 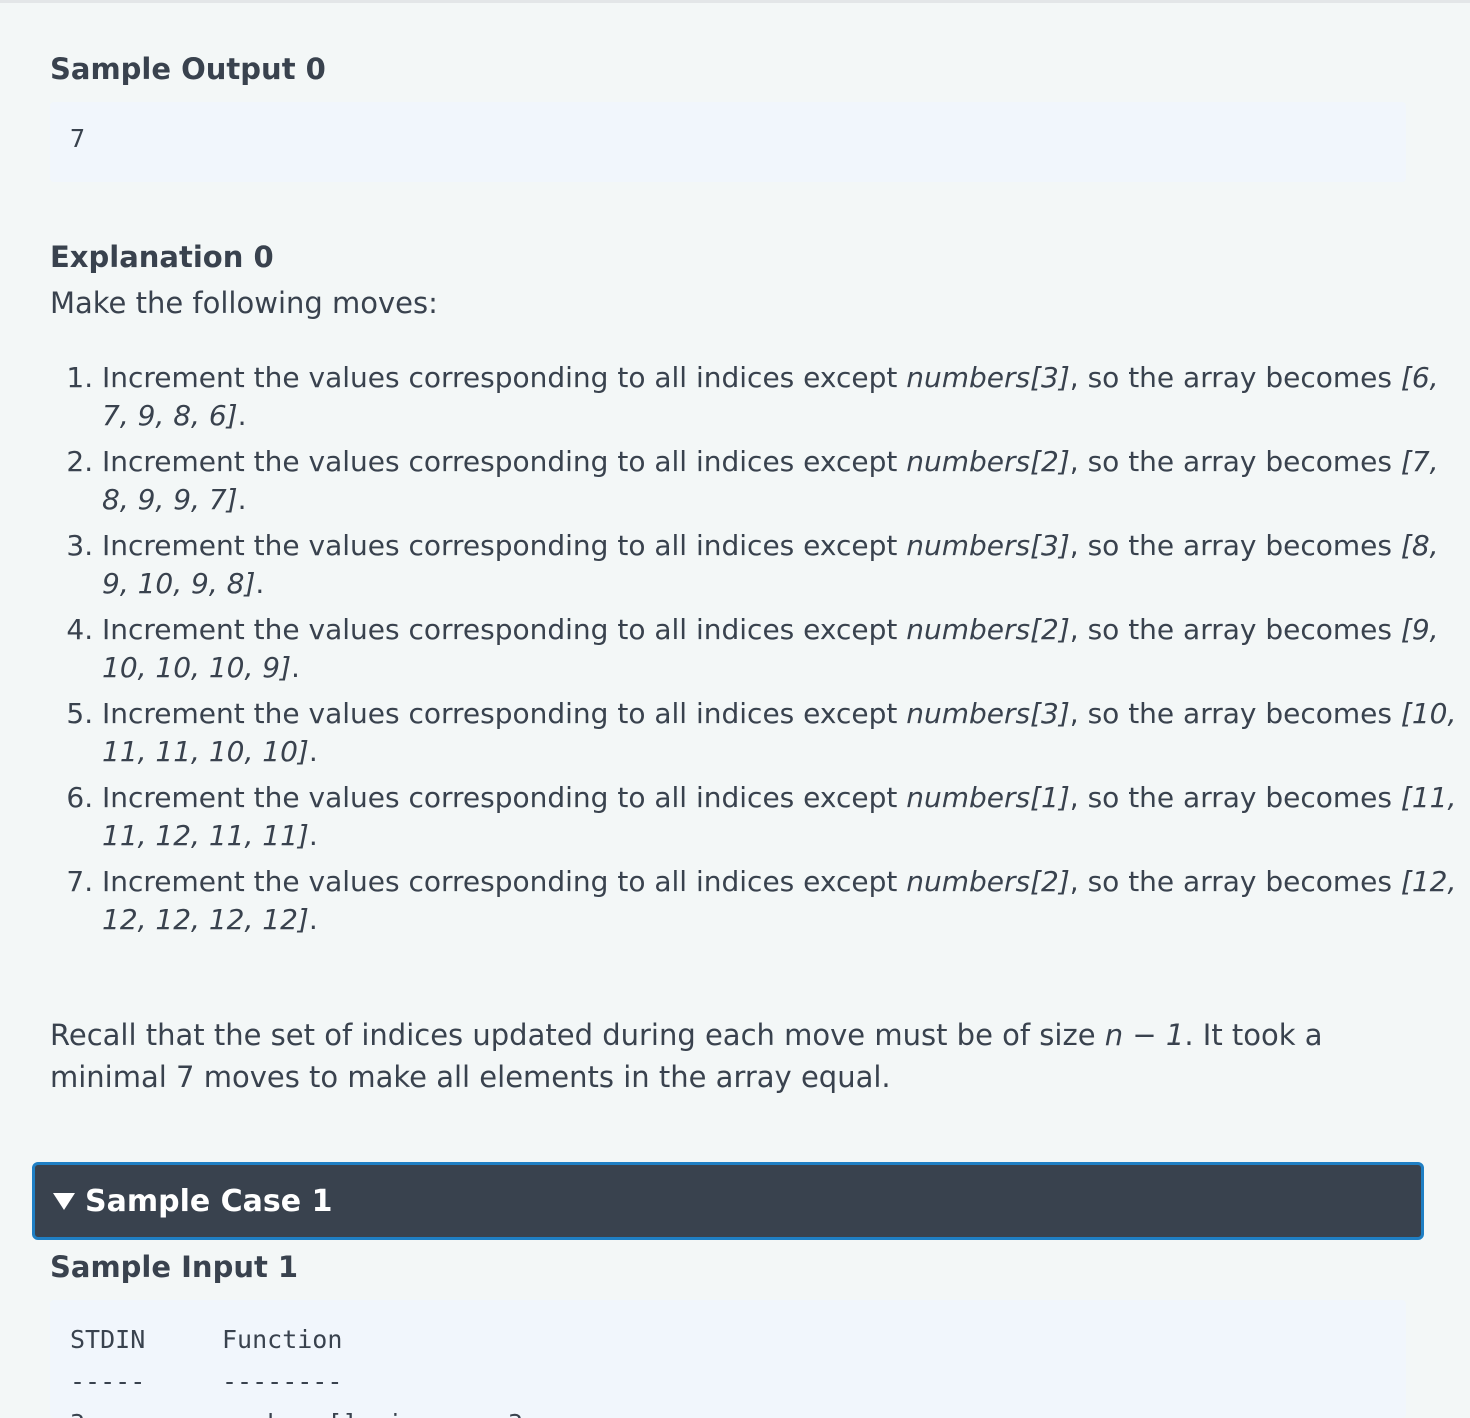 What do you see at coordinates (728, 142) in the screenshot?
I see `sample-output-block: 7` at bounding box center [728, 142].